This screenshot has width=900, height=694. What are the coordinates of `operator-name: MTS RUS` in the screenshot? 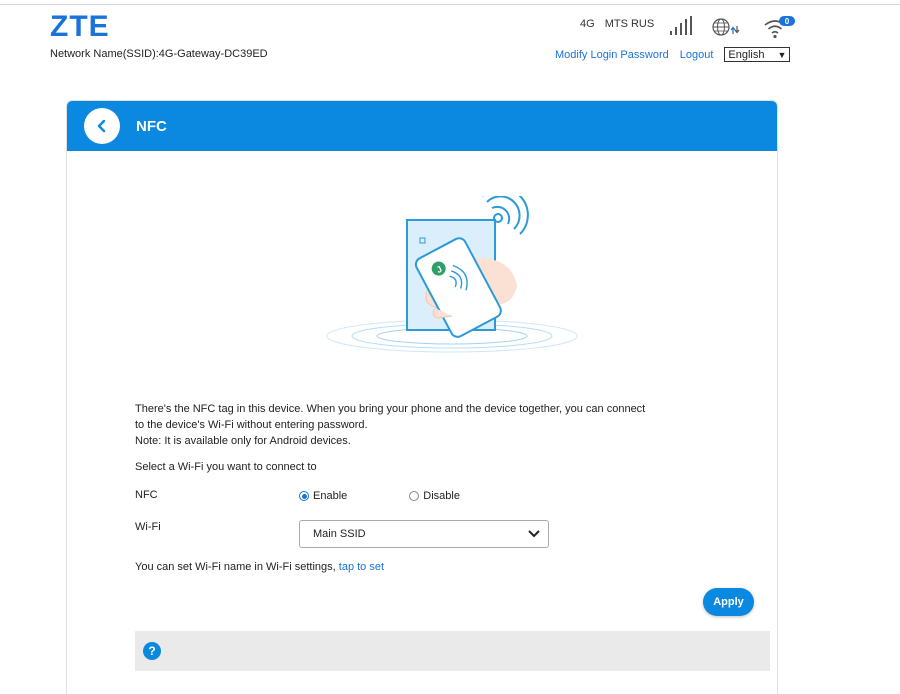 It's located at (629, 24).